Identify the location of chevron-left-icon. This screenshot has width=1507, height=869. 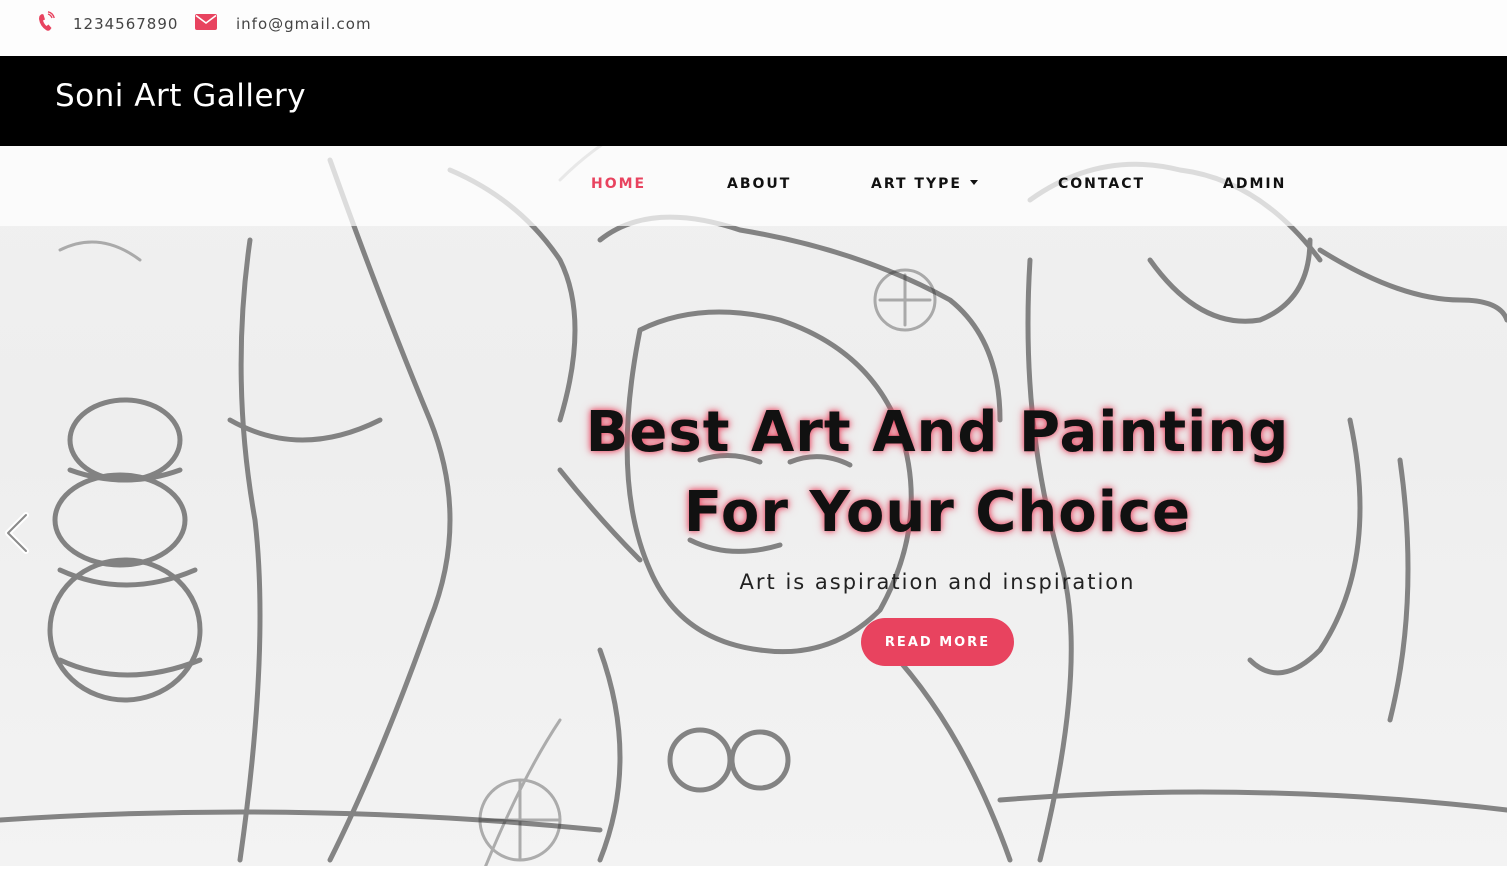
(17, 533).